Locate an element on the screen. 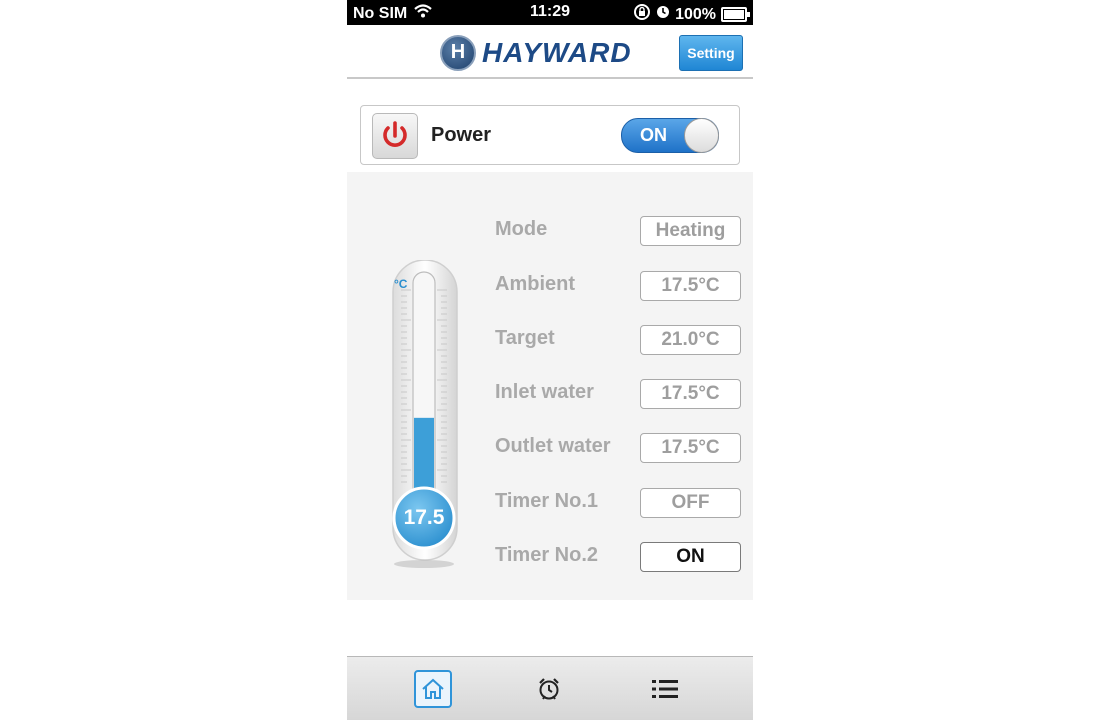 This screenshot has height=720, width=1100. status-bar: No SIM 11:29 100% is located at coordinates (550, 12).